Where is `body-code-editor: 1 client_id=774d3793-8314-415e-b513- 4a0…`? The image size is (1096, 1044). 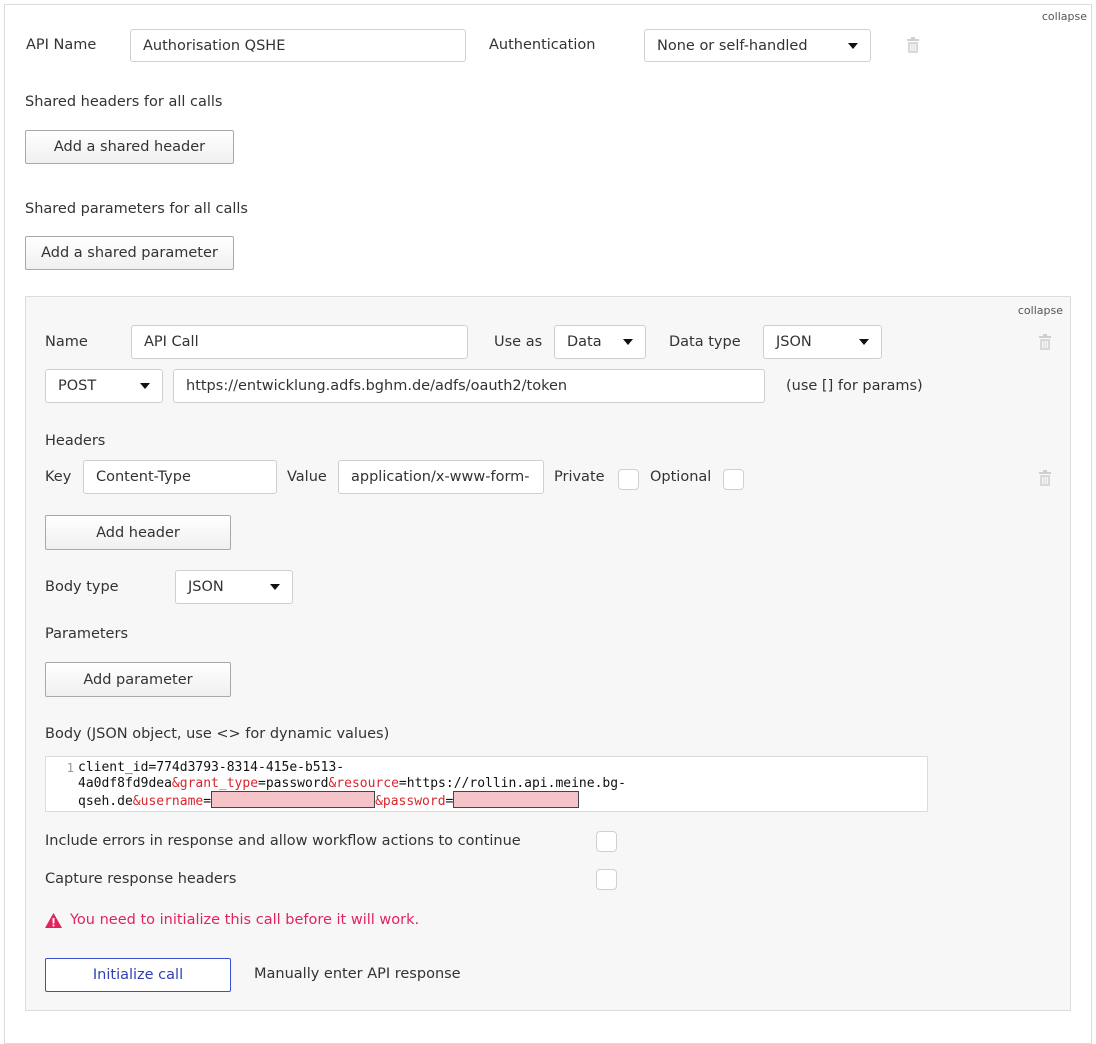 body-code-editor: 1 client_id=774d3793-8314-415e-b513- 4a0… is located at coordinates (486, 784).